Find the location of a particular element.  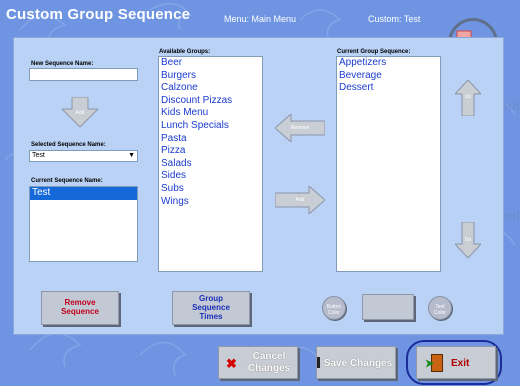

save-icon is located at coordinates (318, 362).